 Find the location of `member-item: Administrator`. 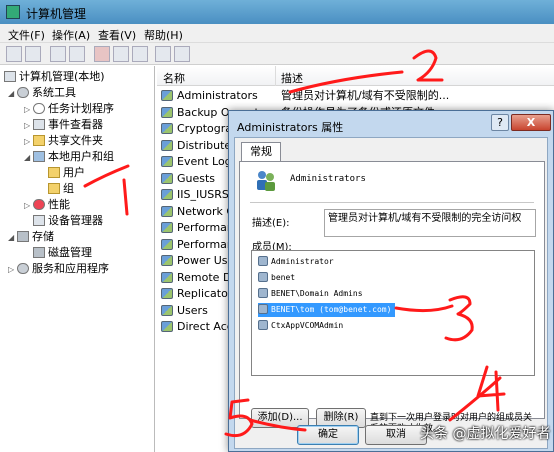

member-item: Administrator is located at coordinates (296, 262).